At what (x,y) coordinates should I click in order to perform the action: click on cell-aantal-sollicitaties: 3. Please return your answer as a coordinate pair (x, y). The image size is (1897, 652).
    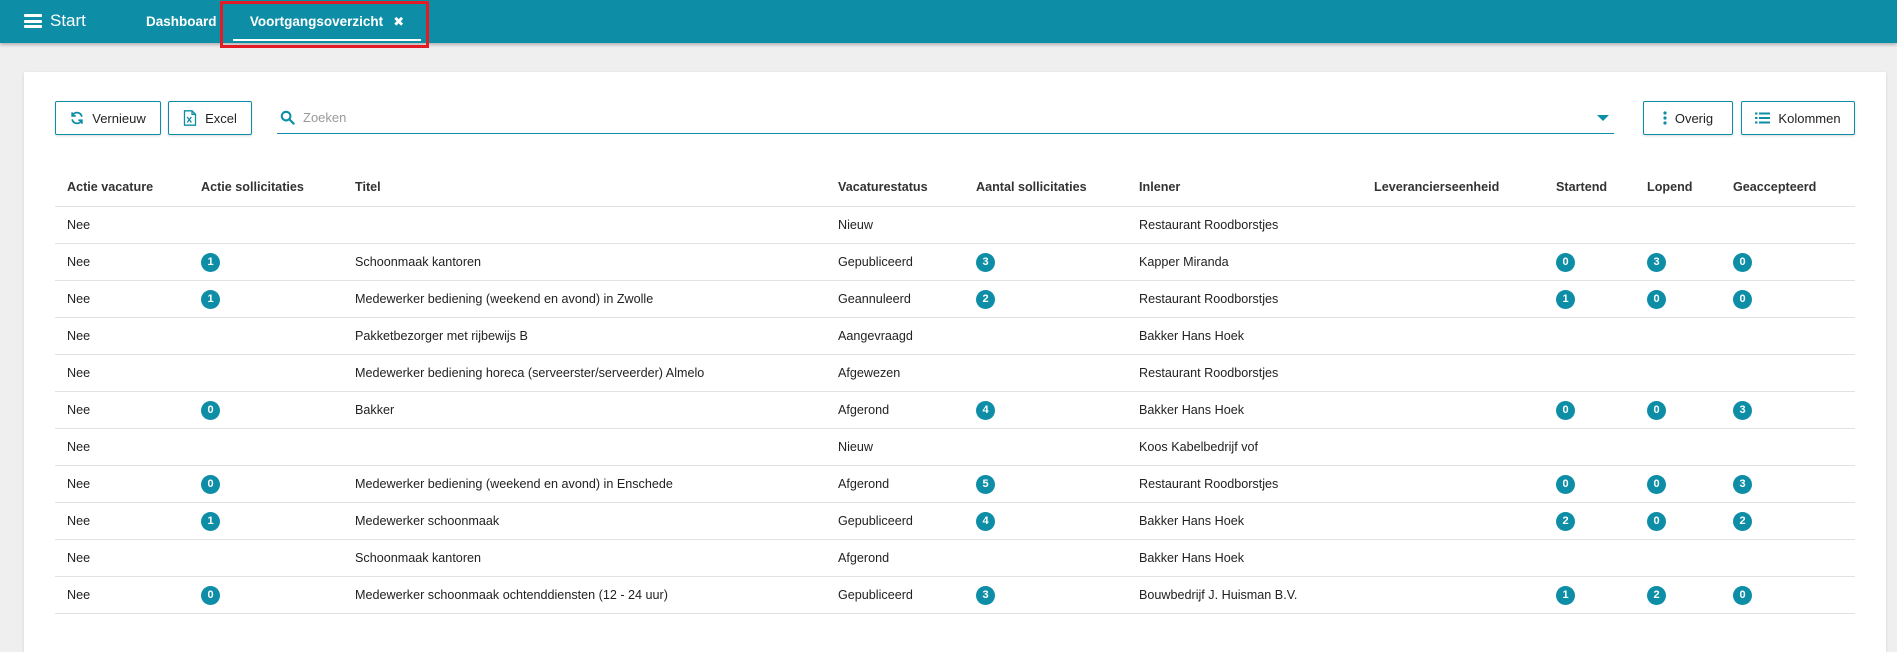
    Looking at the image, I should click on (1045, 595).